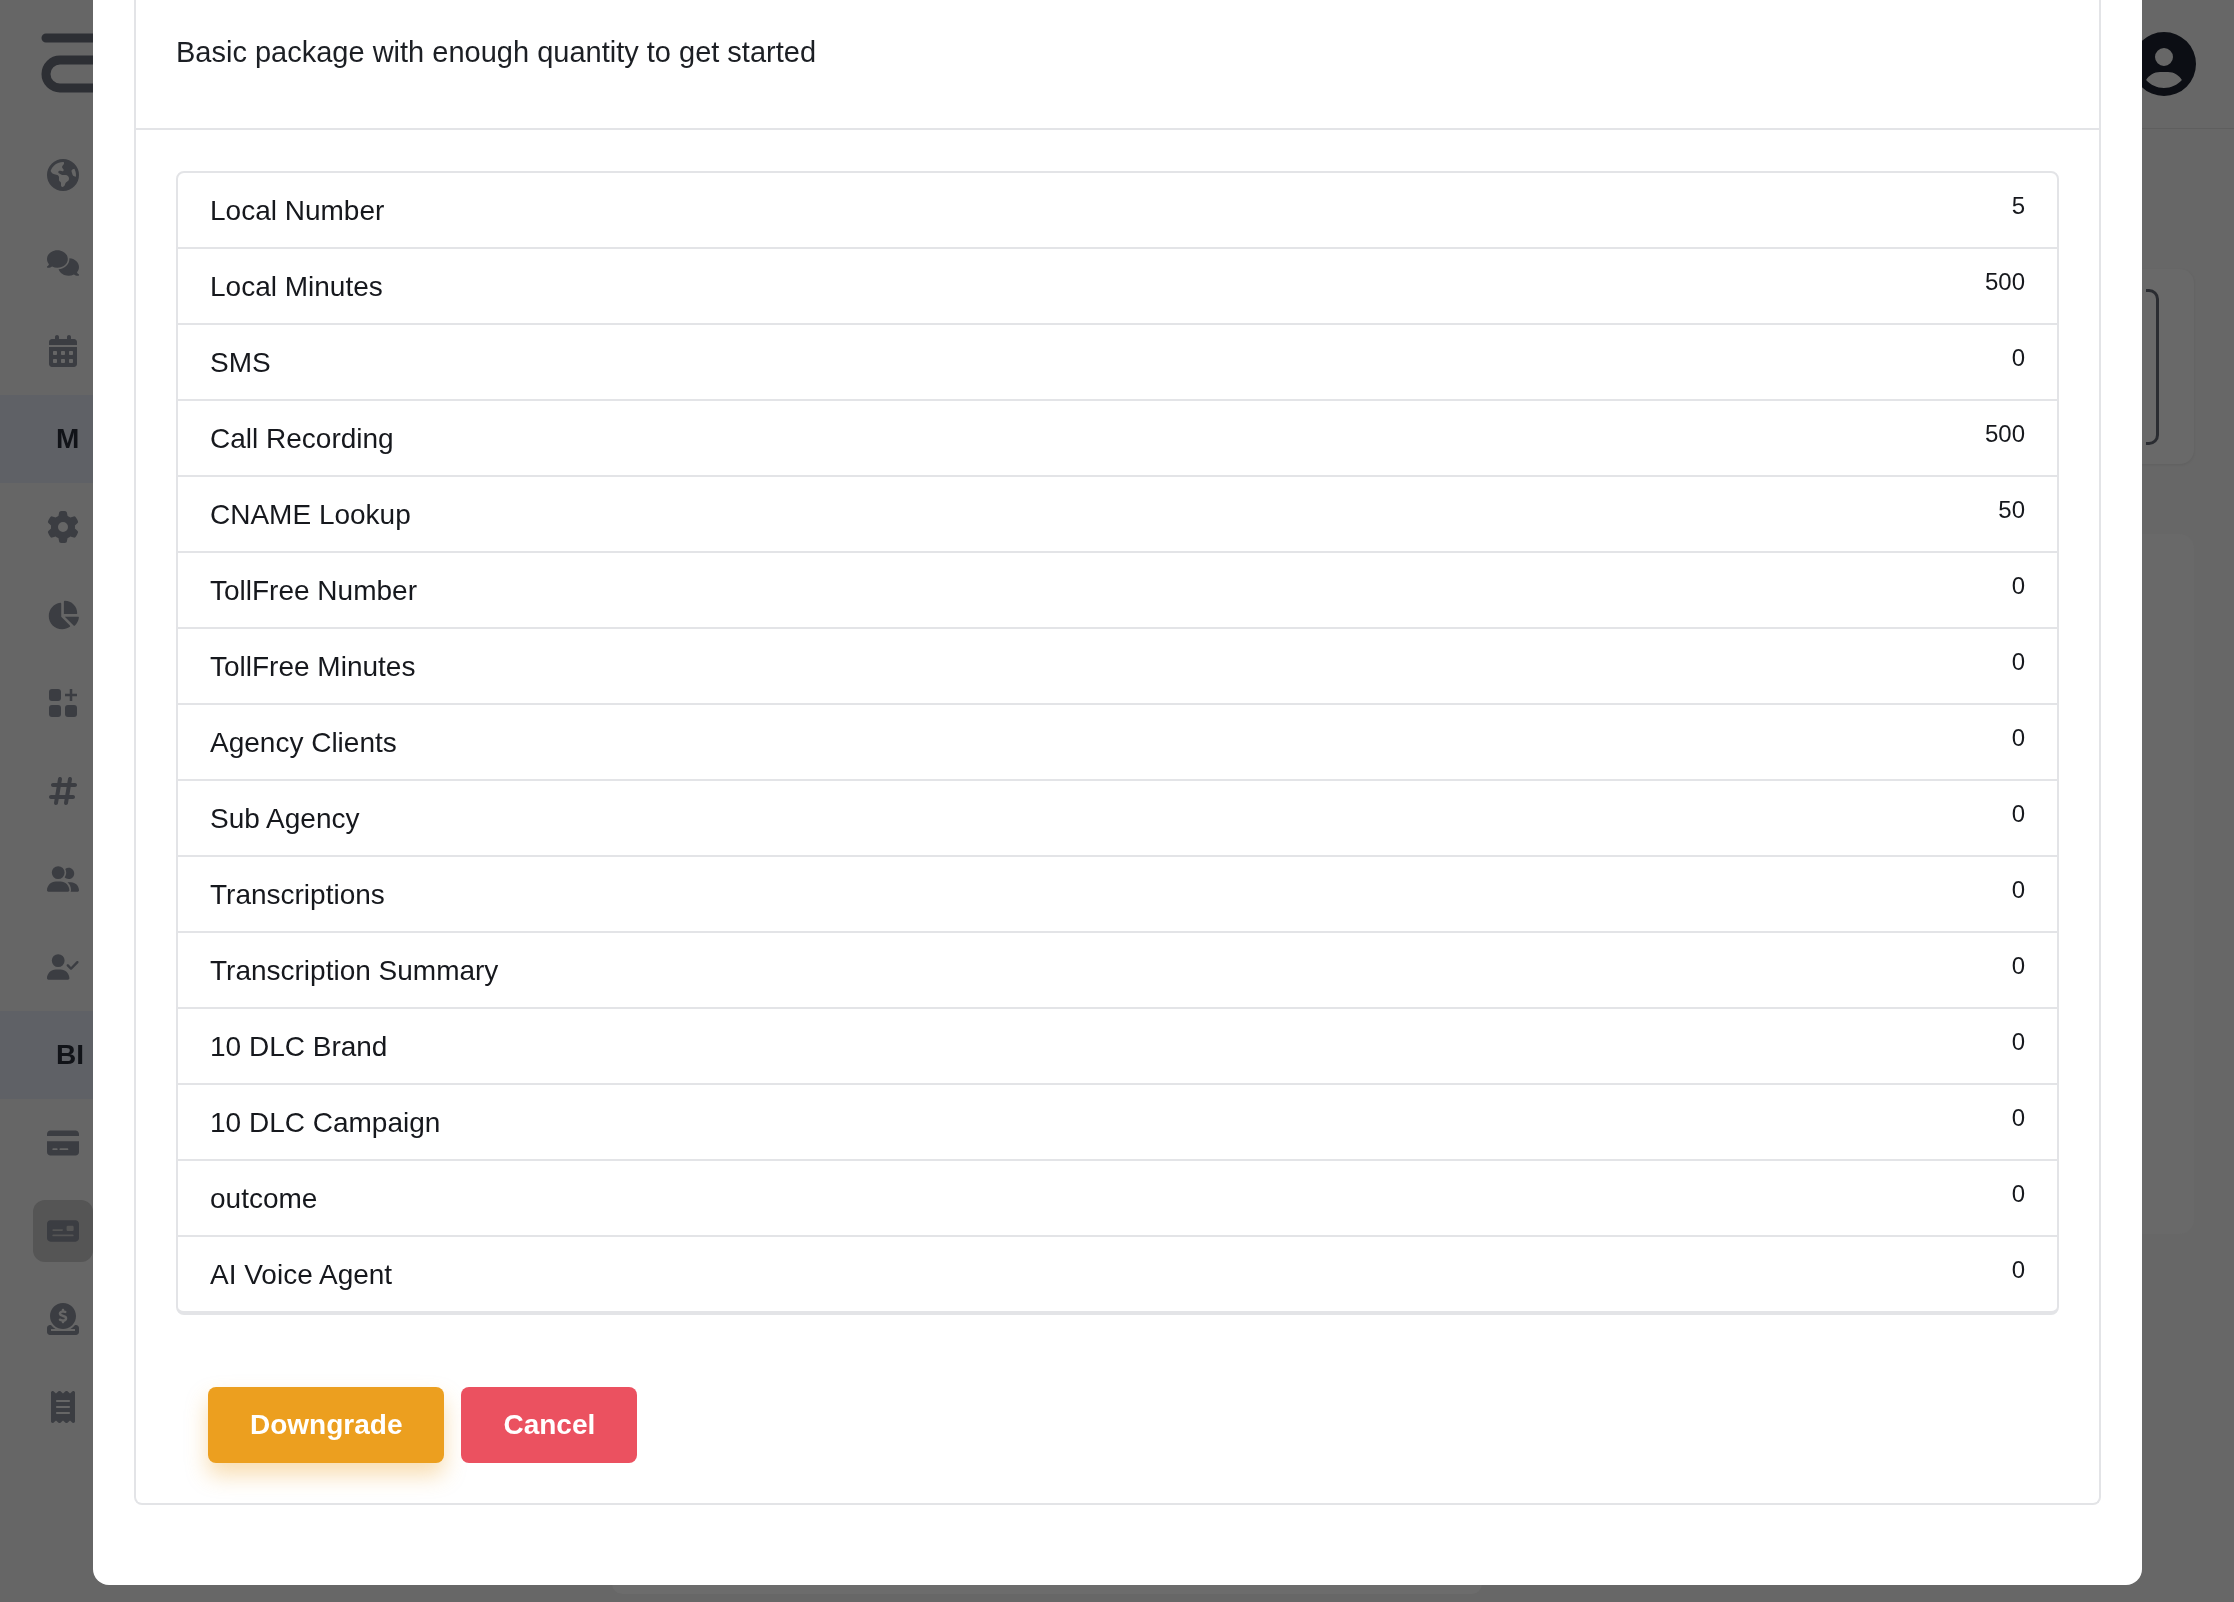 The image size is (2234, 1602). Describe the element at coordinates (301, 1275) in the screenshot. I see `feature-name: AI Voice Agent` at that location.